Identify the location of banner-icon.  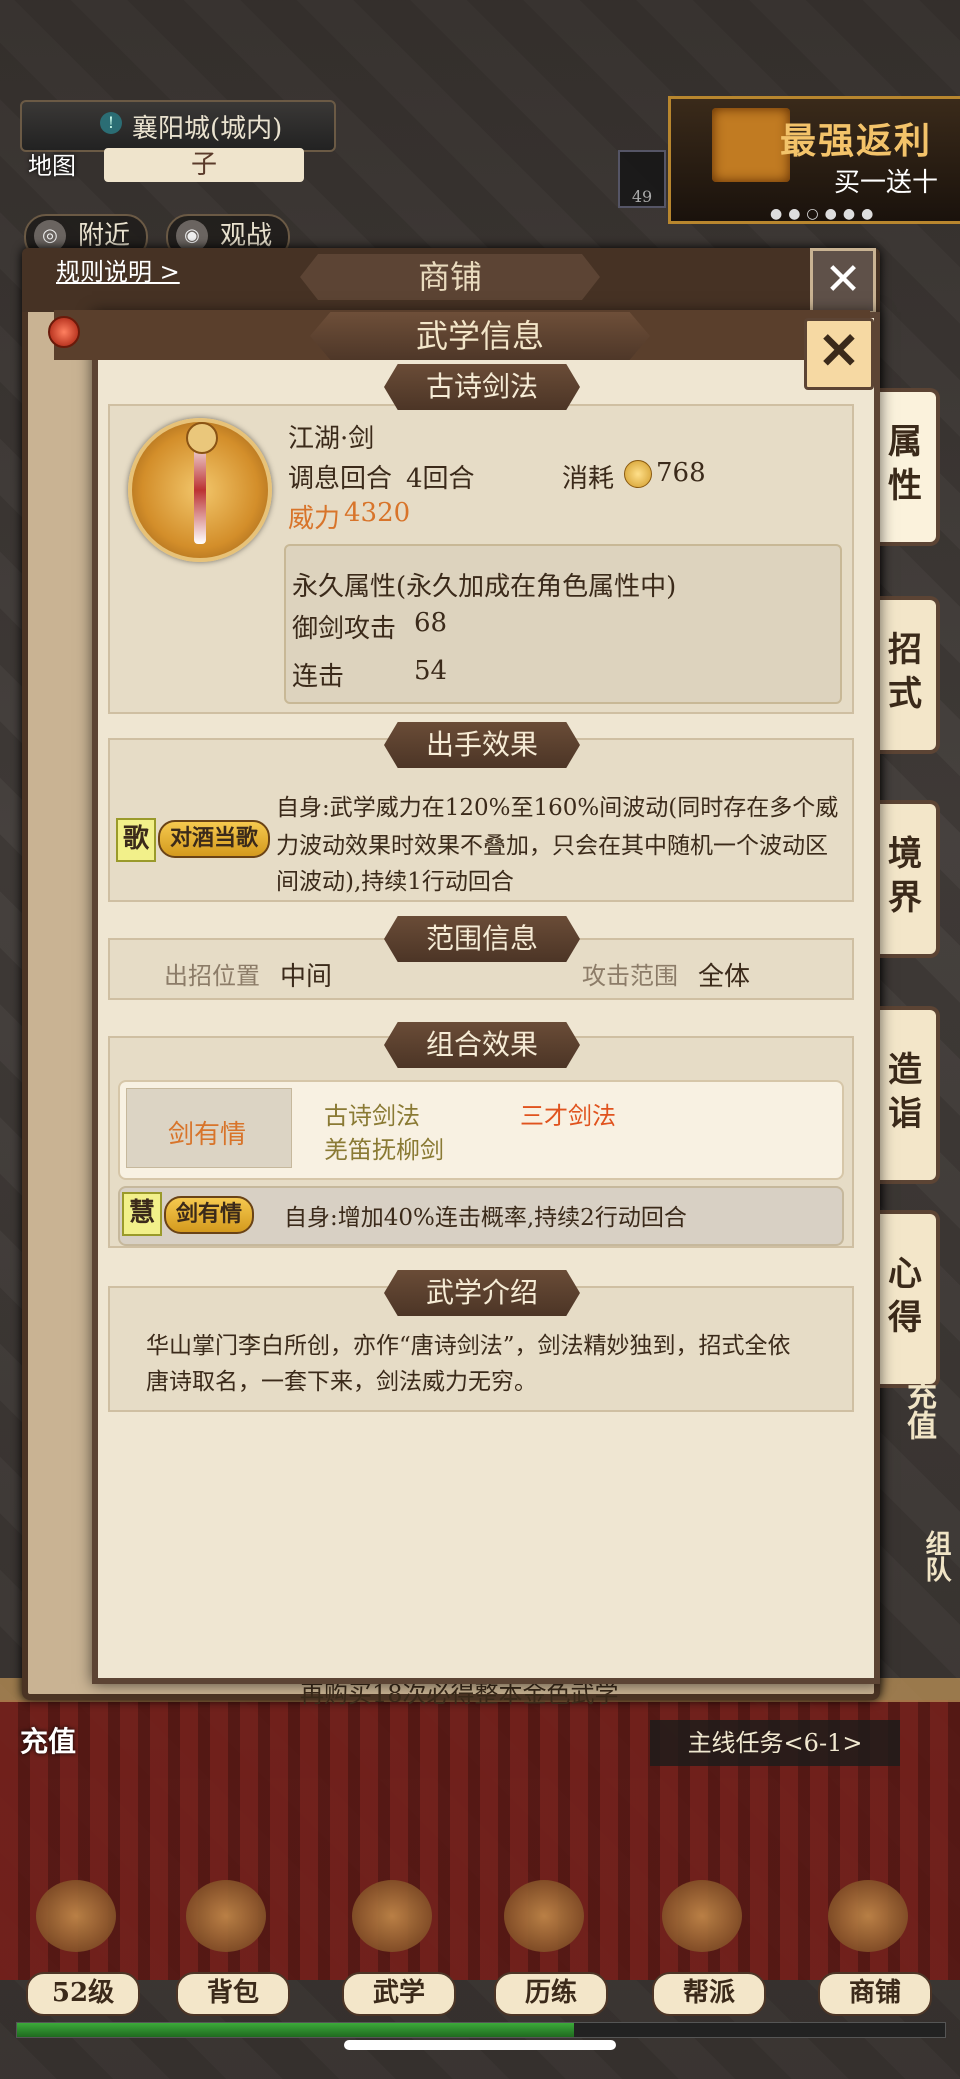
(702, 1916).